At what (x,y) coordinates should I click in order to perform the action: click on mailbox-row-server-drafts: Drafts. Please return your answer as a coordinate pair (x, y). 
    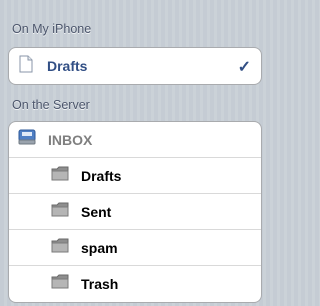
    Looking at the image, I should click on (135, 176).